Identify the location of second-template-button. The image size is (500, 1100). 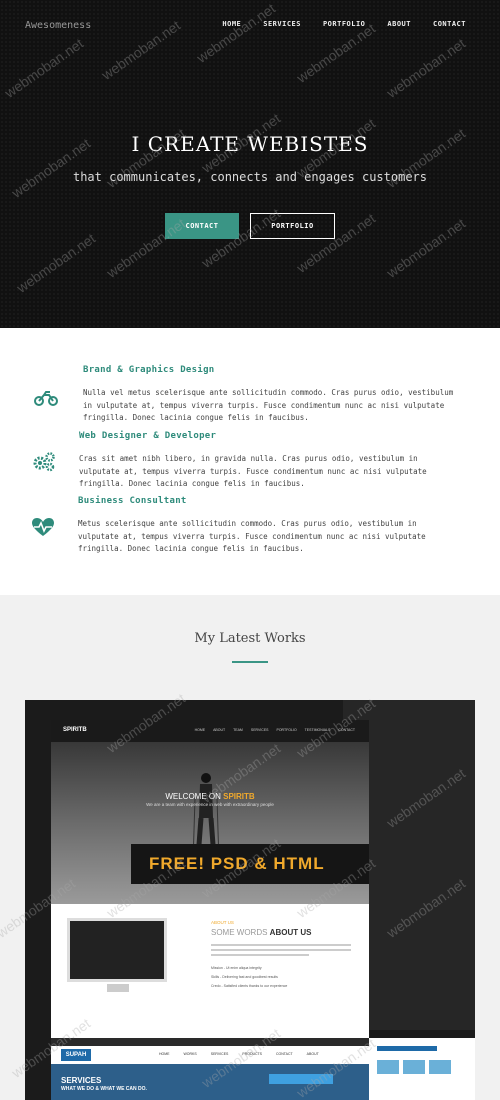
(301, 1079).